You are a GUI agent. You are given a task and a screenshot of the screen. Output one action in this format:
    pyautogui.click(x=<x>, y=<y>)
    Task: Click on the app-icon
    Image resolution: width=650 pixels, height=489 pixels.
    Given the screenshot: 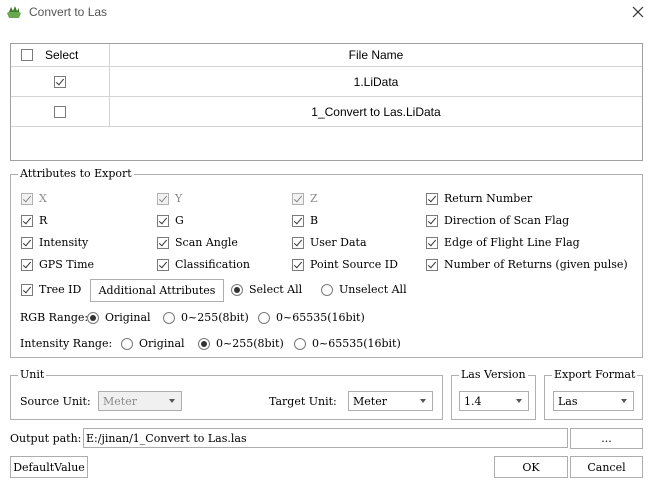 What is the action you would take?
    pyautogui.click(x=14, y=12)
    